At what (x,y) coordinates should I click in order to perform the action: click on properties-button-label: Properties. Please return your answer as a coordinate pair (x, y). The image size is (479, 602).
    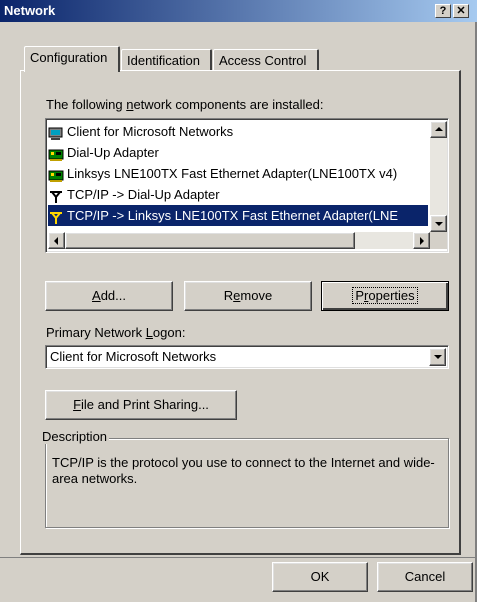
    Looking at the image, I should click on (385, 295).